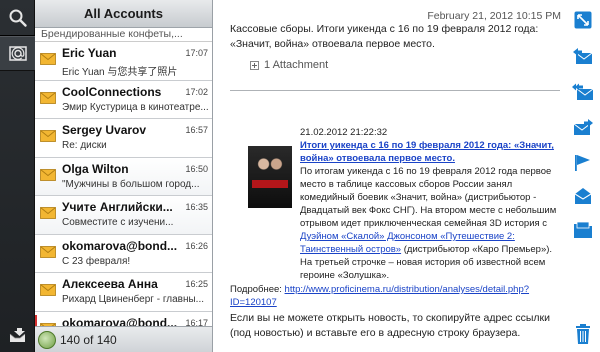 The height and width of the screenshot is (352, 600). I want to click on attachment-toggle: 1 Attachment, so click(289, 65).